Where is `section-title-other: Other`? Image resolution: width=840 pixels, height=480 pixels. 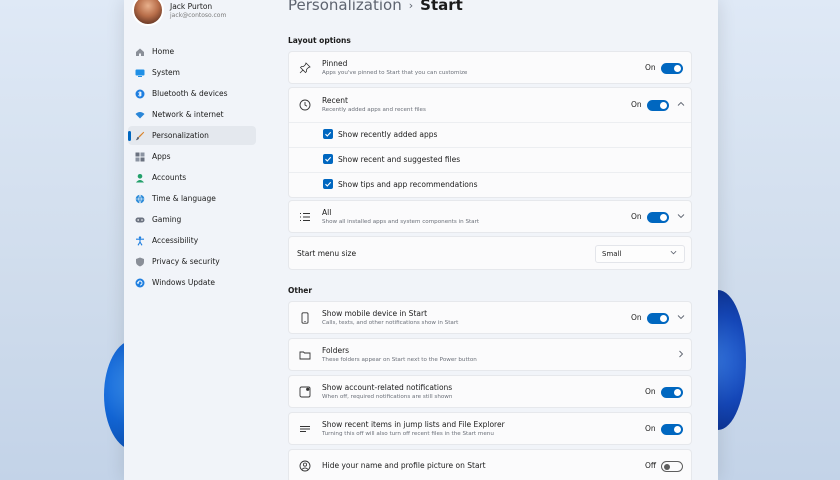 section-title-other: Other is located at coordinates (300, 290).